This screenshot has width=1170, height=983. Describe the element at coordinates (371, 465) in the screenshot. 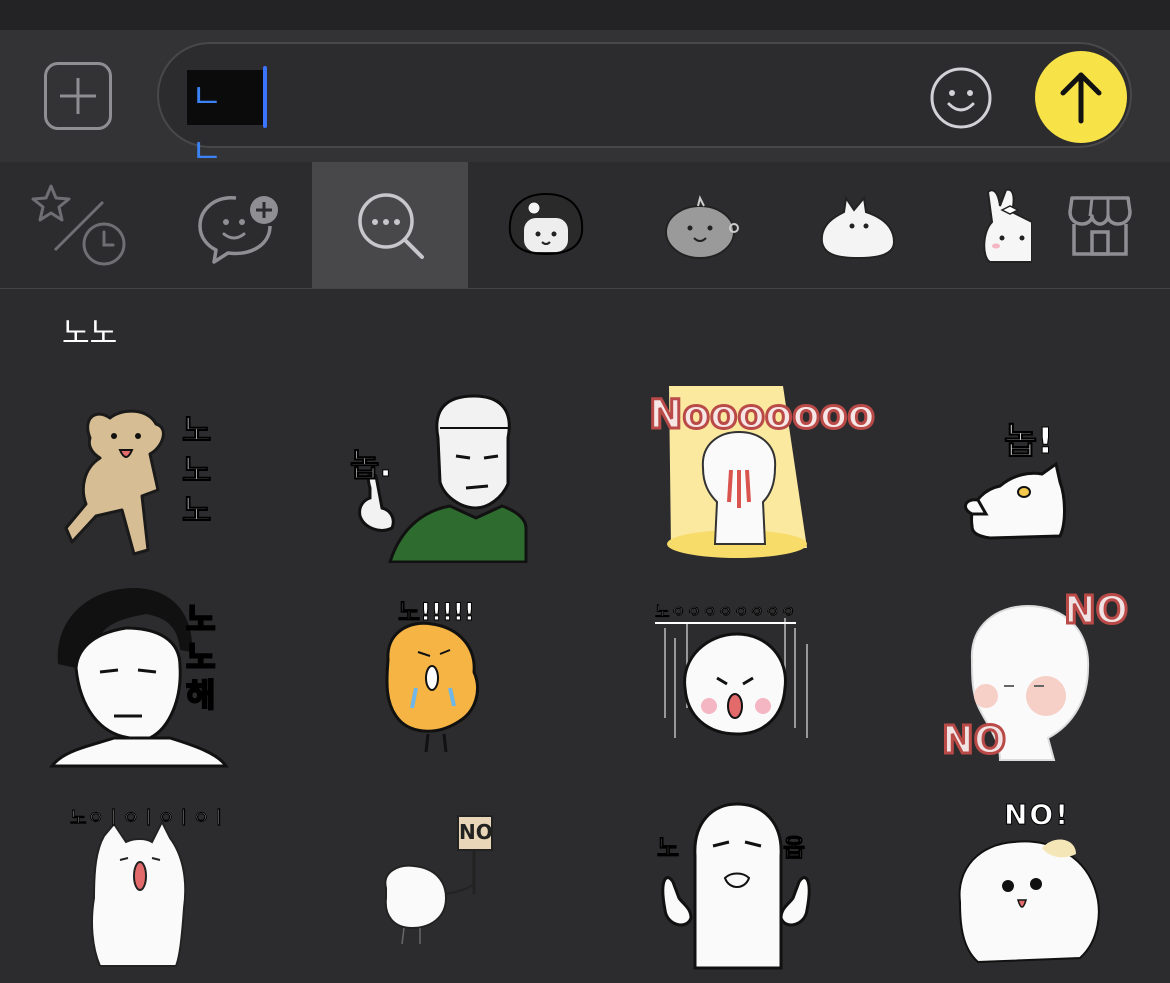

I see `sticker-caption: 놉.` at that location.